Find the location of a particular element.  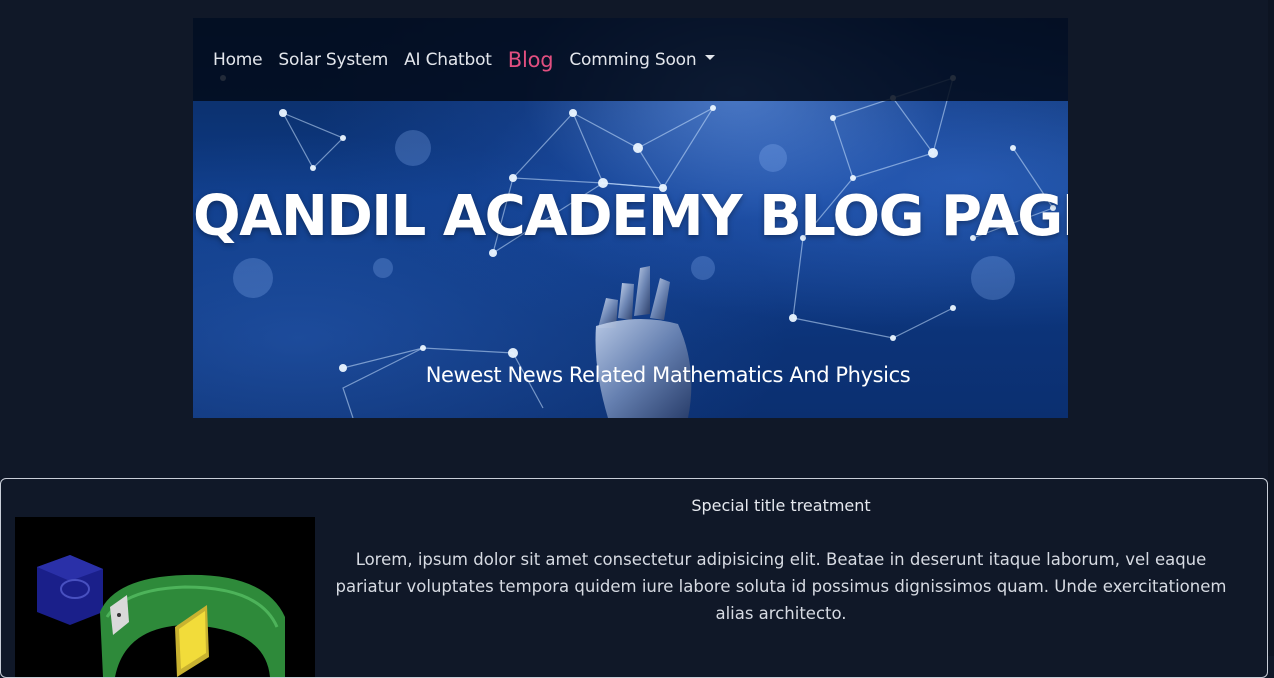

nav-dropdown-comming-soon: Comming Soon is located at coordinates (642, 59).